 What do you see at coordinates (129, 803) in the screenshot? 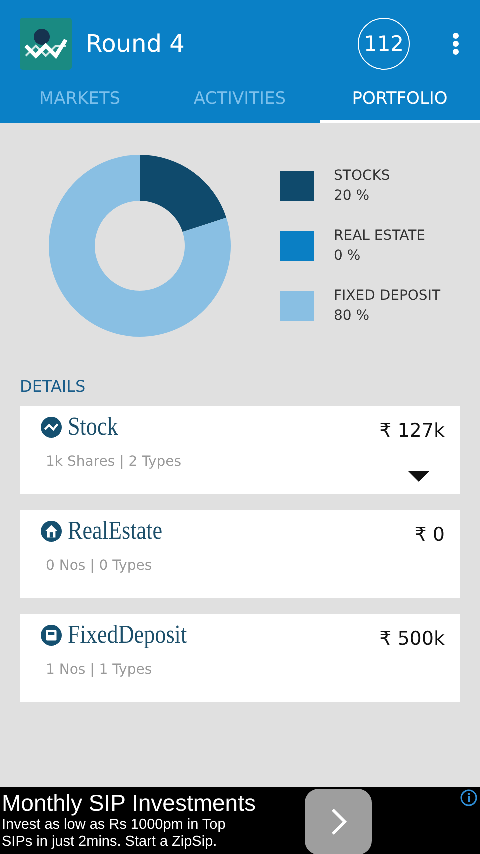
I see `ad-title: Monthly SIP Investments` at bounding box center [129, 803].